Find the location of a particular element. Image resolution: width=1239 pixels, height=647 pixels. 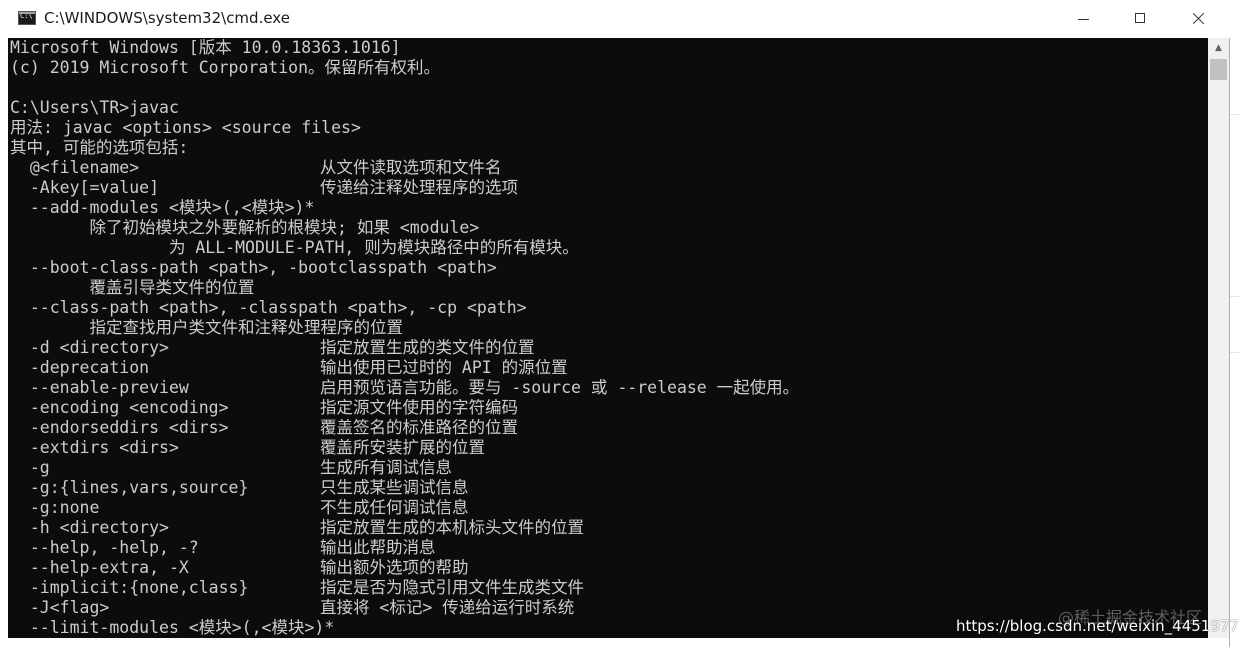

console-line-text: 指定查找用户类文件和注释处理程序的位置 is located at coordinates (206, 327).